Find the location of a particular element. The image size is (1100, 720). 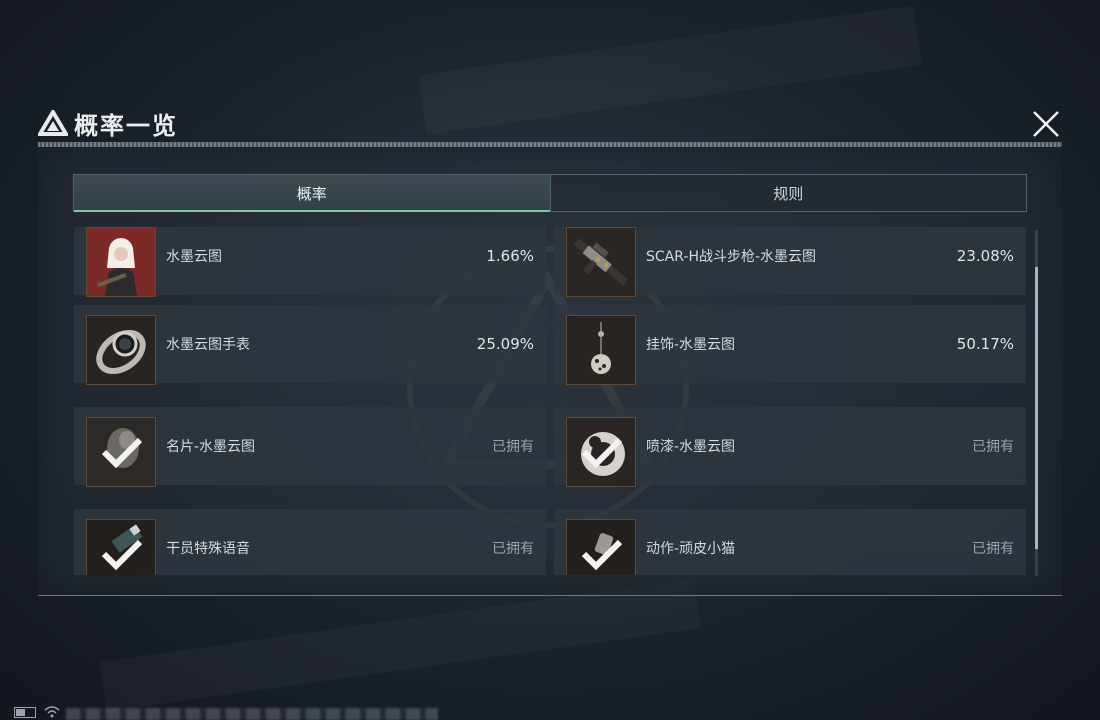

tab-rules: 规则 is located at coordinates (788, 193).